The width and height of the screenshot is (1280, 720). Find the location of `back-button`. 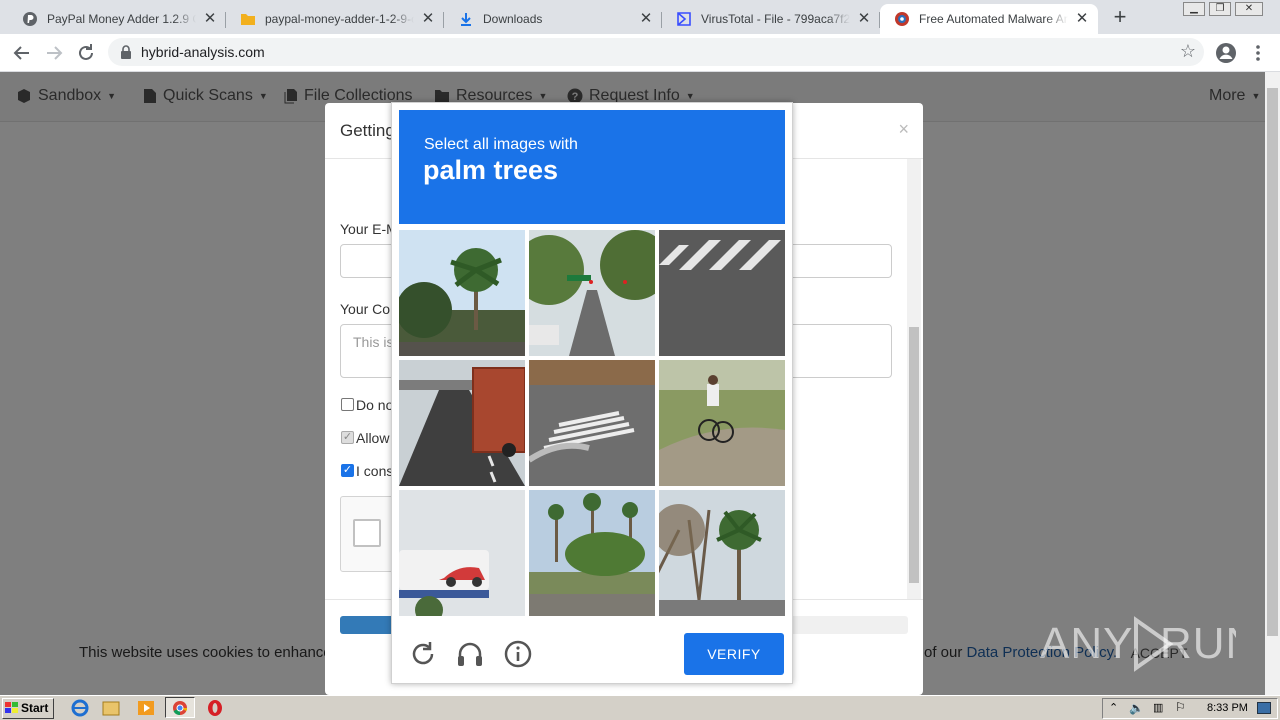

back-button is located at coordinates (22, 53).